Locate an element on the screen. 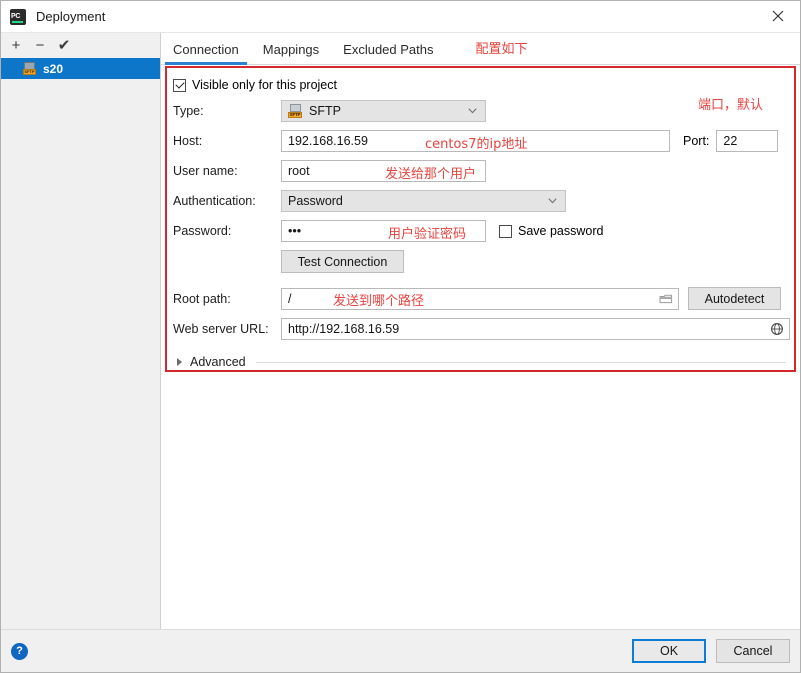 Image resolution: width=801 pixels, height=673 pixels. root-path-value: / is located at coordinates (290, 298).